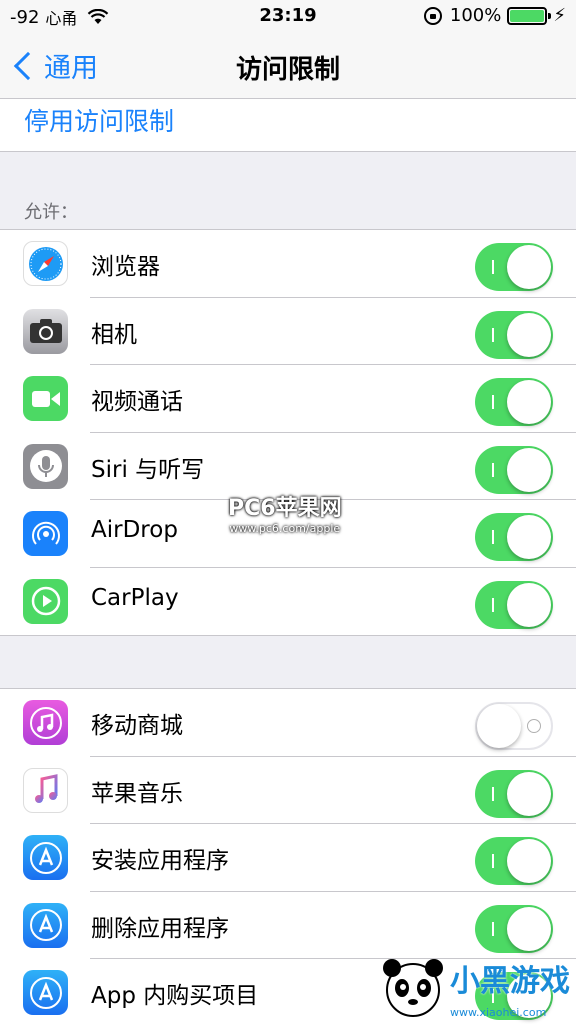 The height and width of the screenshot is (1024, 576). What do you see at coordinates (51, 212) in the screenshot?
I see `section-header-allow: 允许：` at bounding box center [51, 212].